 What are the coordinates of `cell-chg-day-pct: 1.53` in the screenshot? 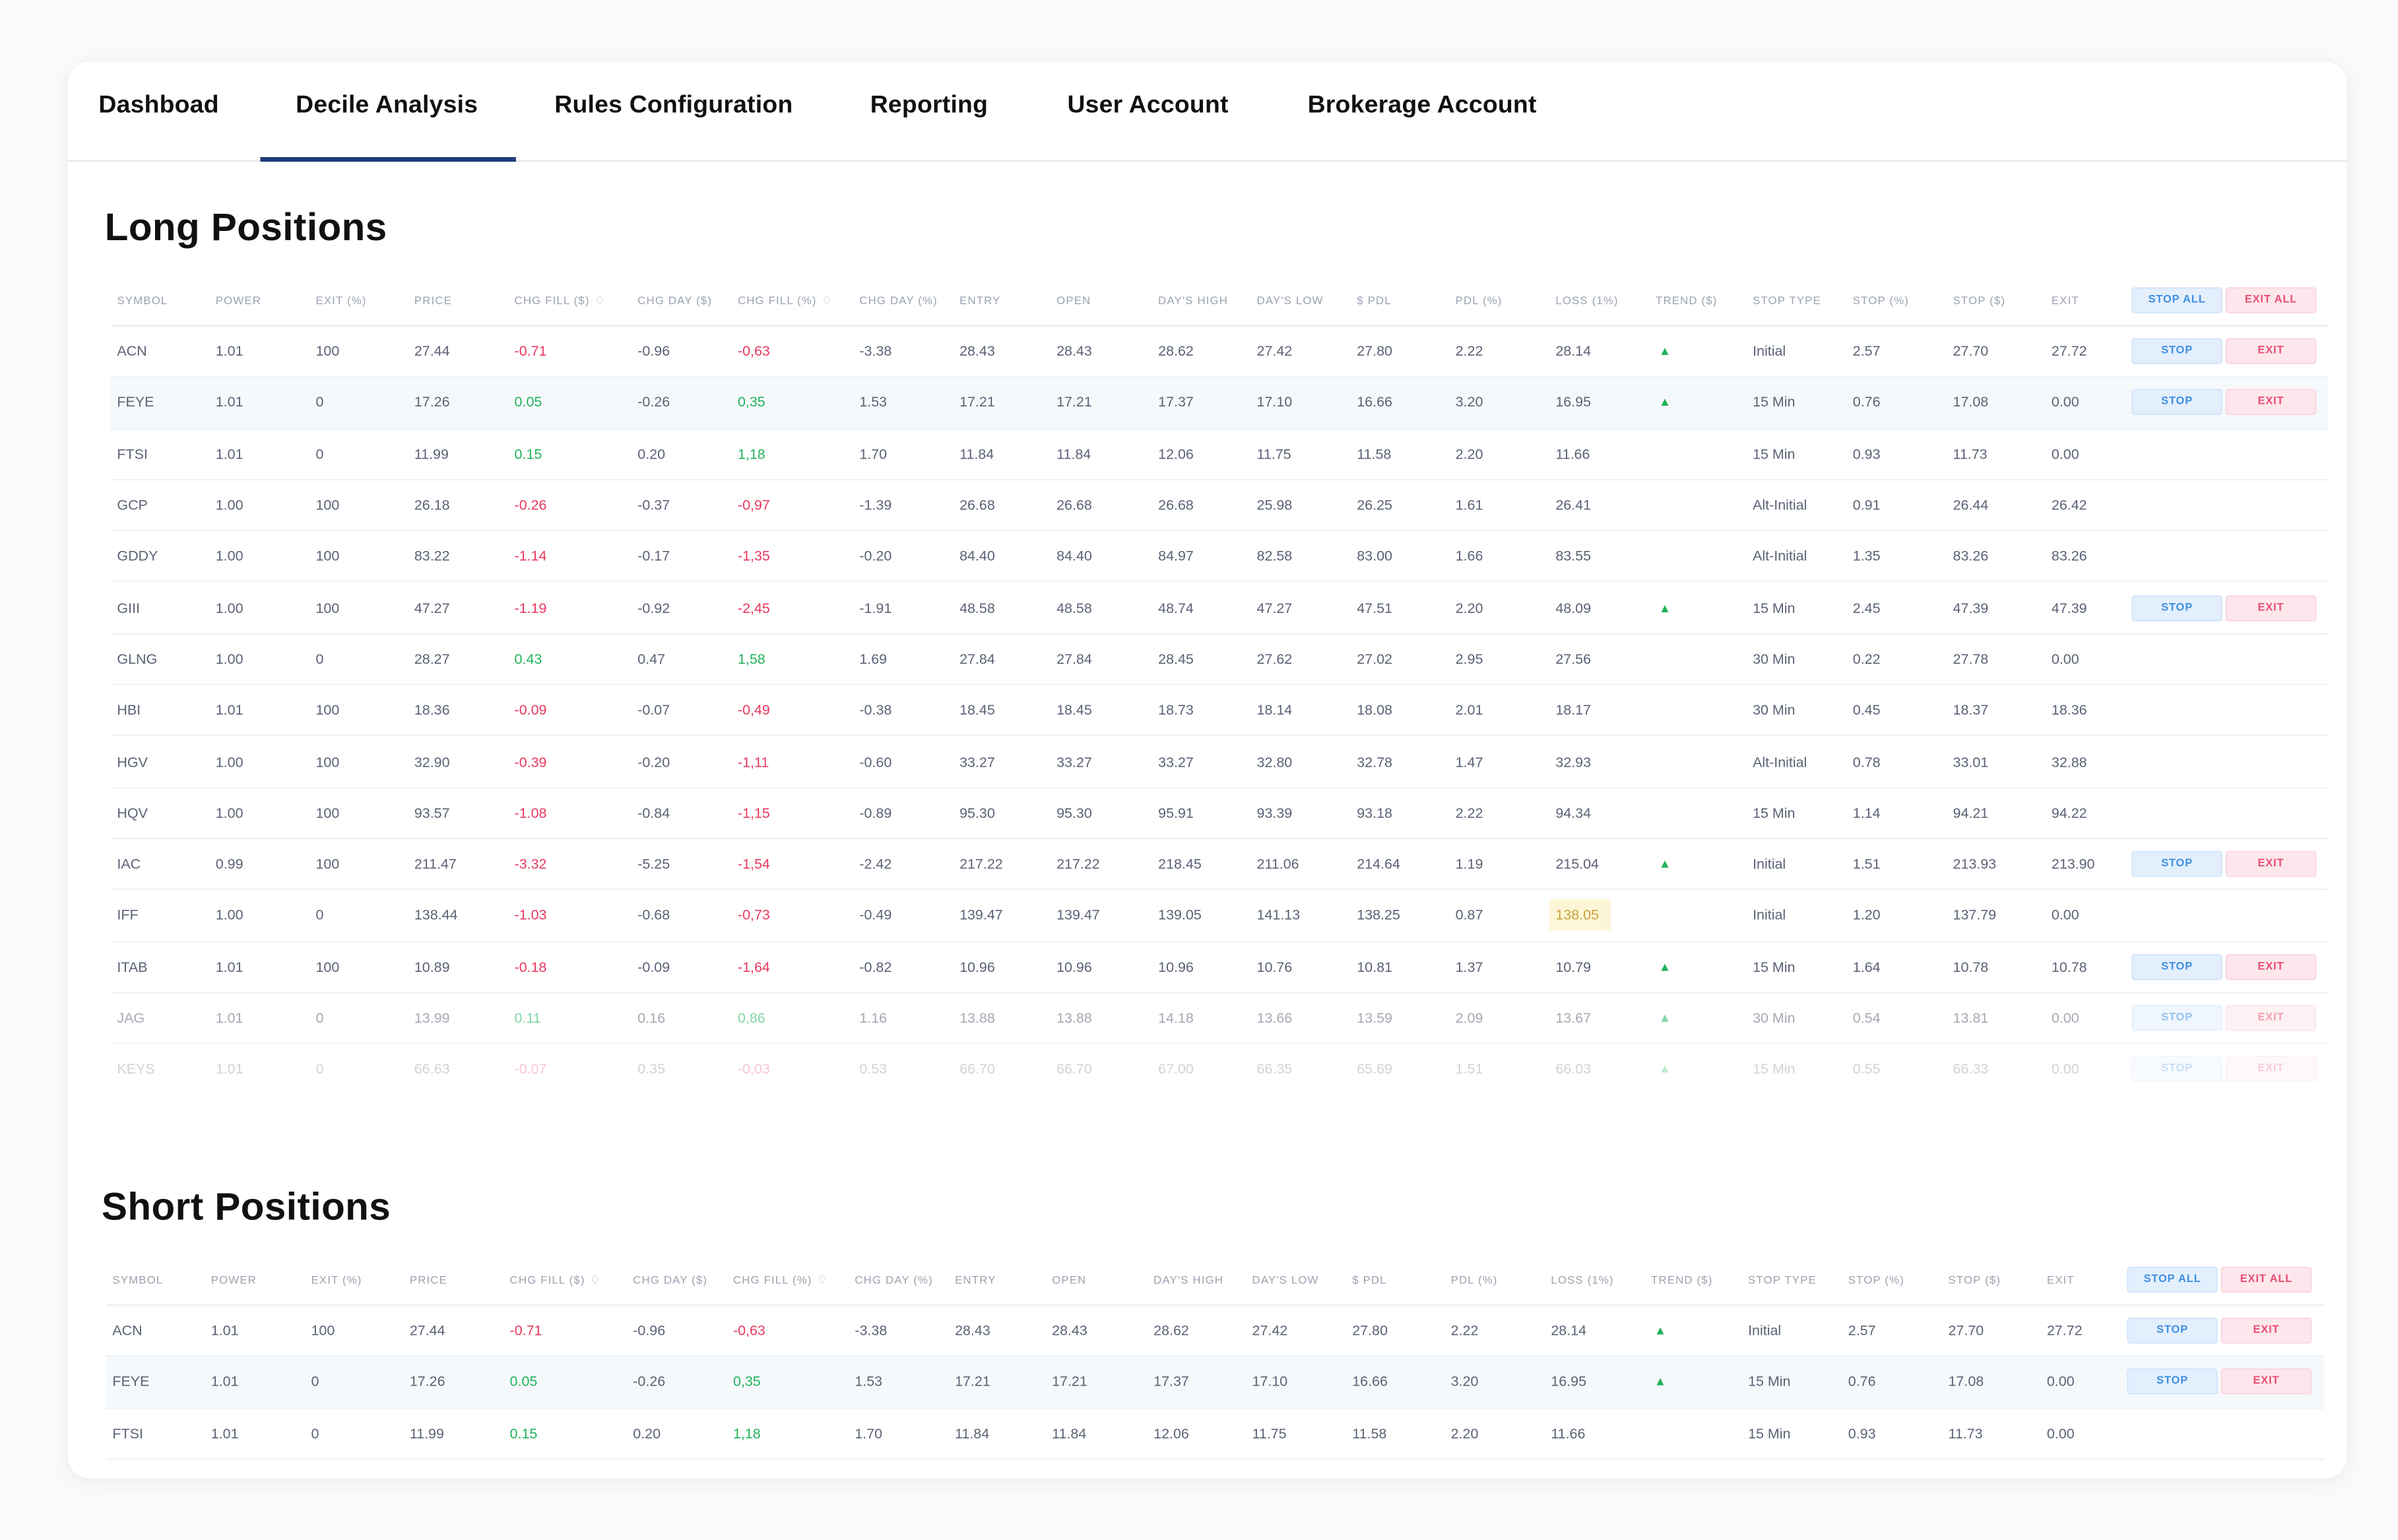 It's located at (869, 1382).